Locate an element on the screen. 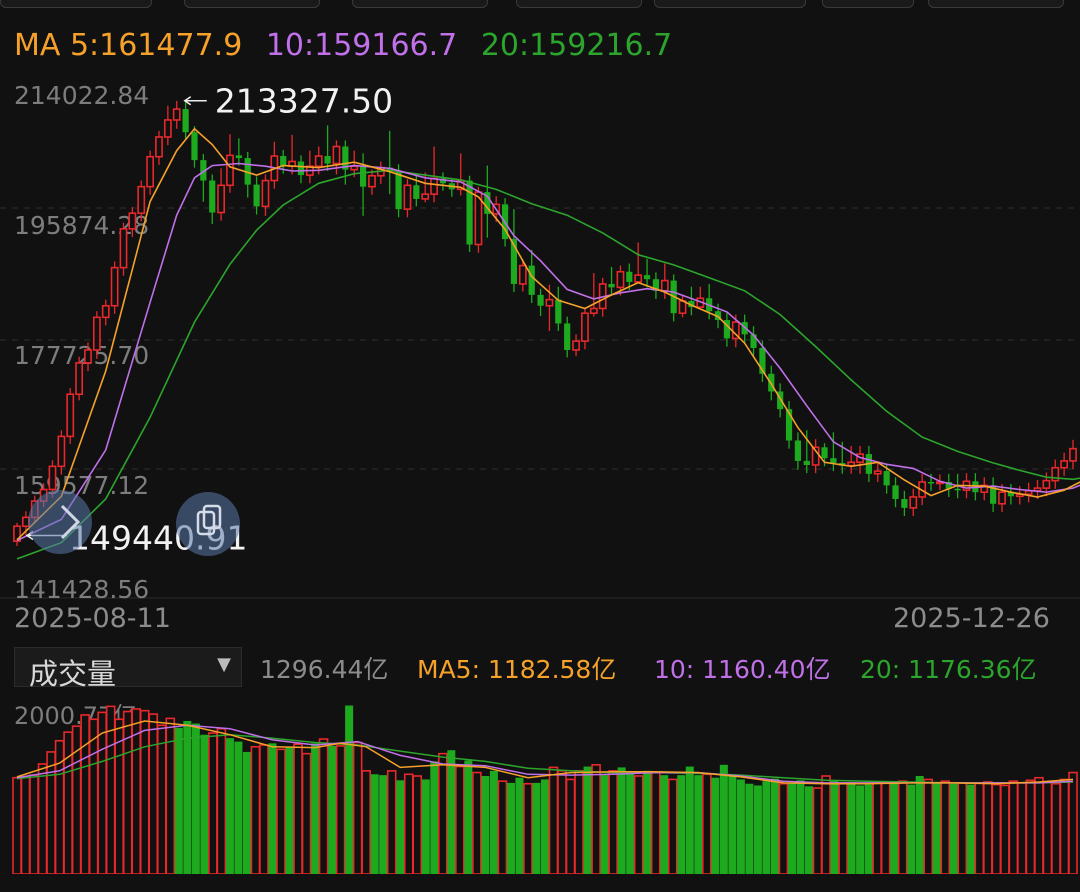 Image resolution: width=1080 pixels, height=892 pixels. ma10-legend: 10:159166.7 is located at coordinates (361, 45).